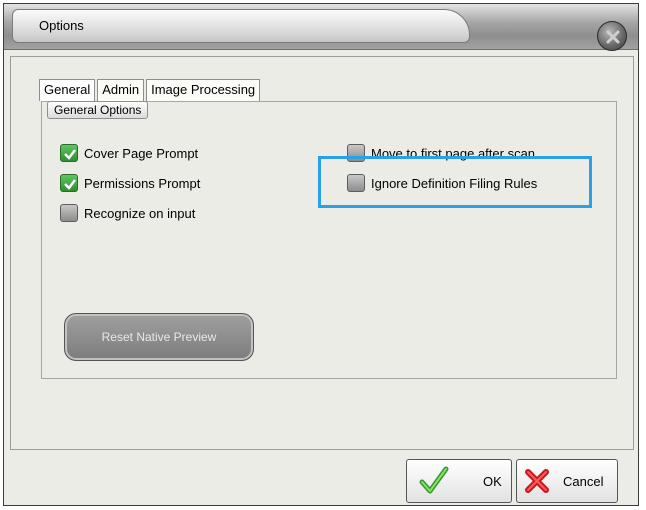  What do you see at coordinates (141, 153) in the screenshot?
I see `checkbox-label: Cover Page Prompt` at bounding box center [141, 153].